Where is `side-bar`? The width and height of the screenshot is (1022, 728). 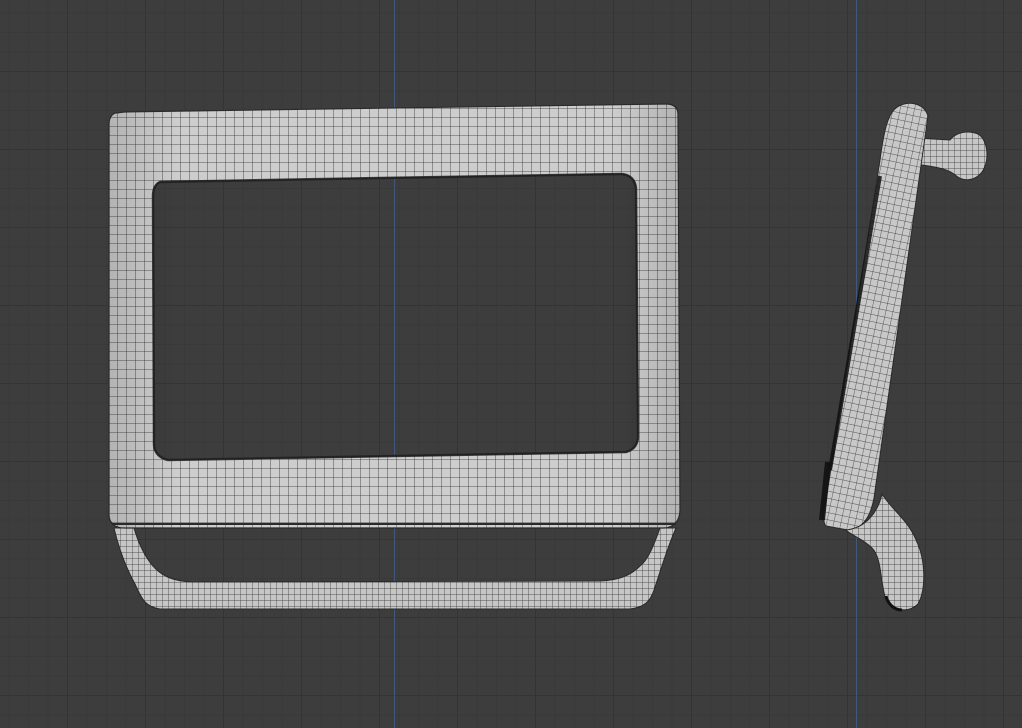 side-bar is located at coordinates (876, 316).